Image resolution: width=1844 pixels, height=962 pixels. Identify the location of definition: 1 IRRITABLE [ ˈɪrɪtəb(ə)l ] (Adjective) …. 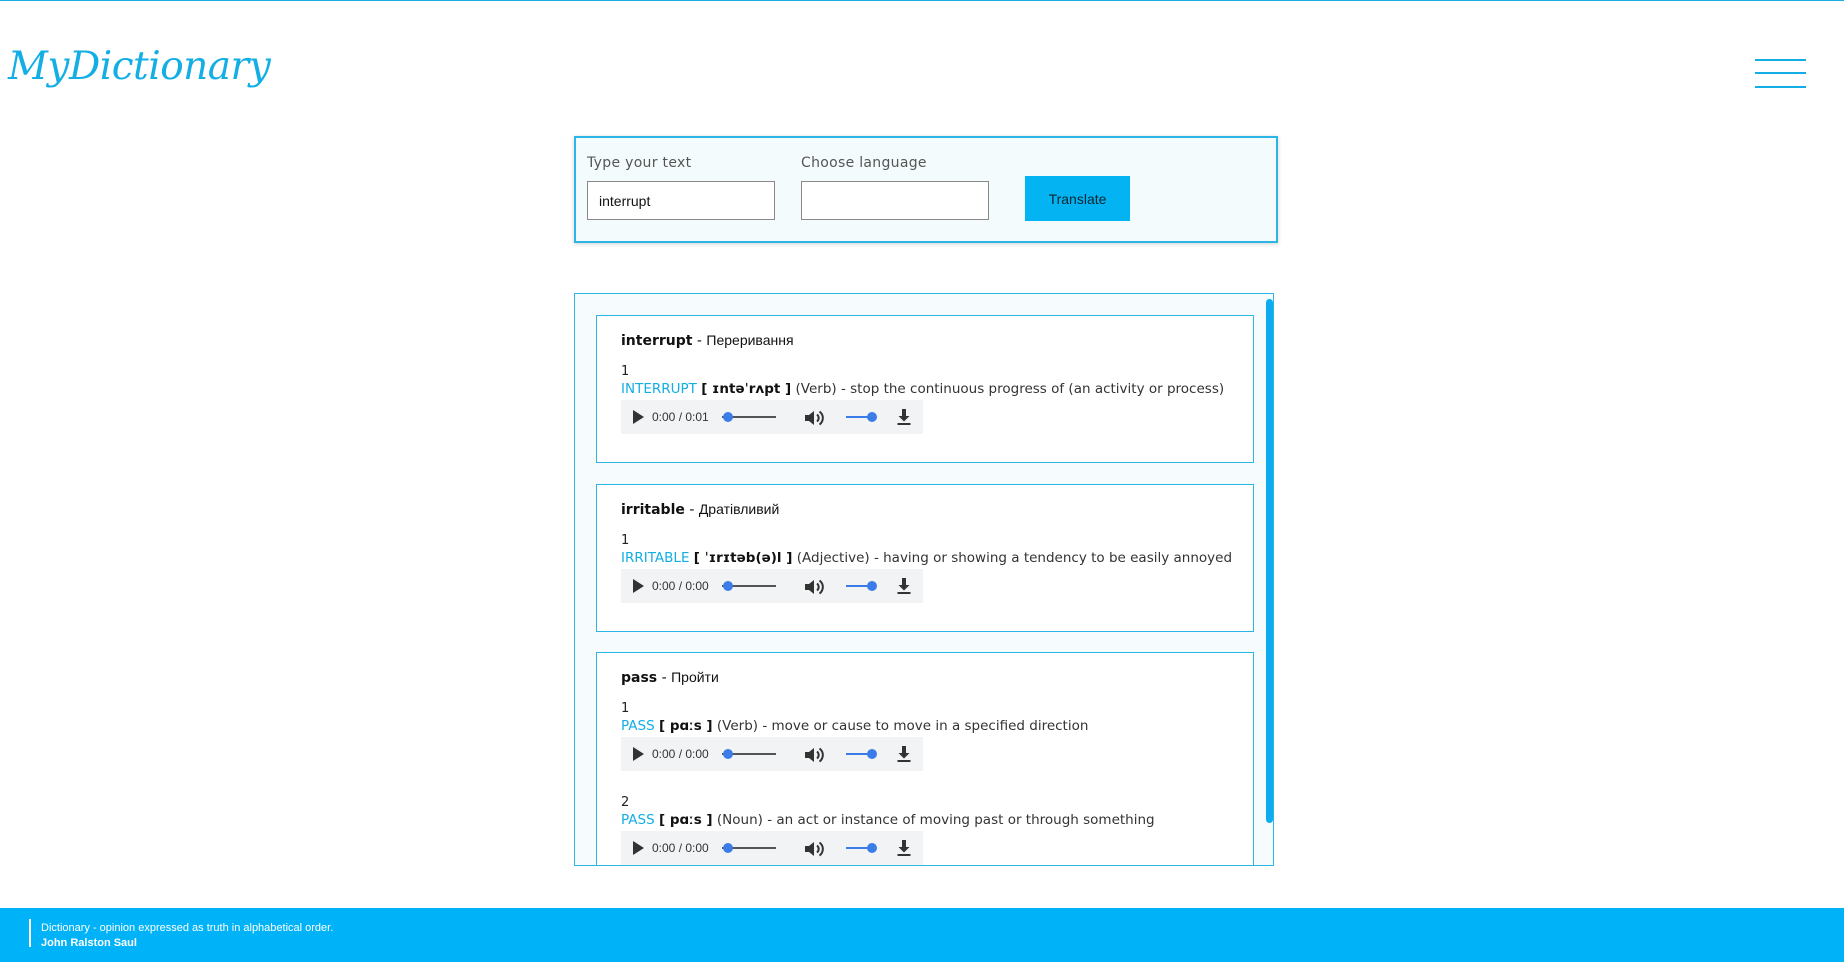
(931, 568).